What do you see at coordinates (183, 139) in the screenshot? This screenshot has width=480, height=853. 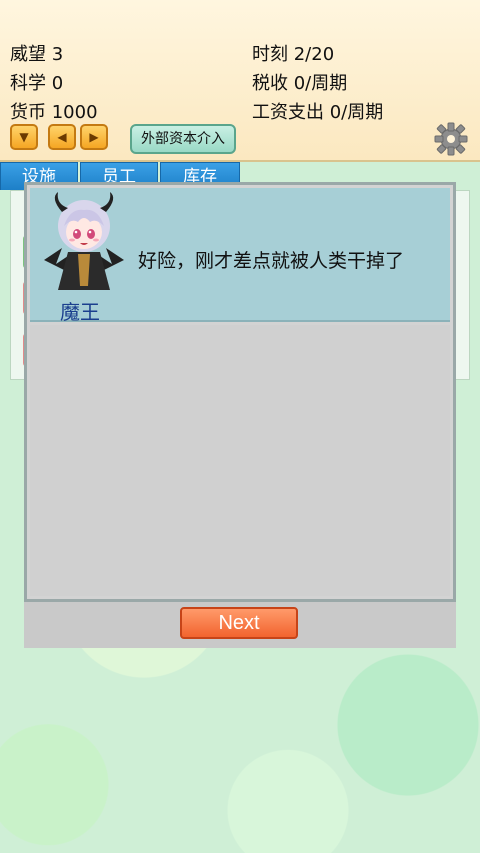 I see `external-capital-button: 外部资本介入` at bounding box center [183, 139].